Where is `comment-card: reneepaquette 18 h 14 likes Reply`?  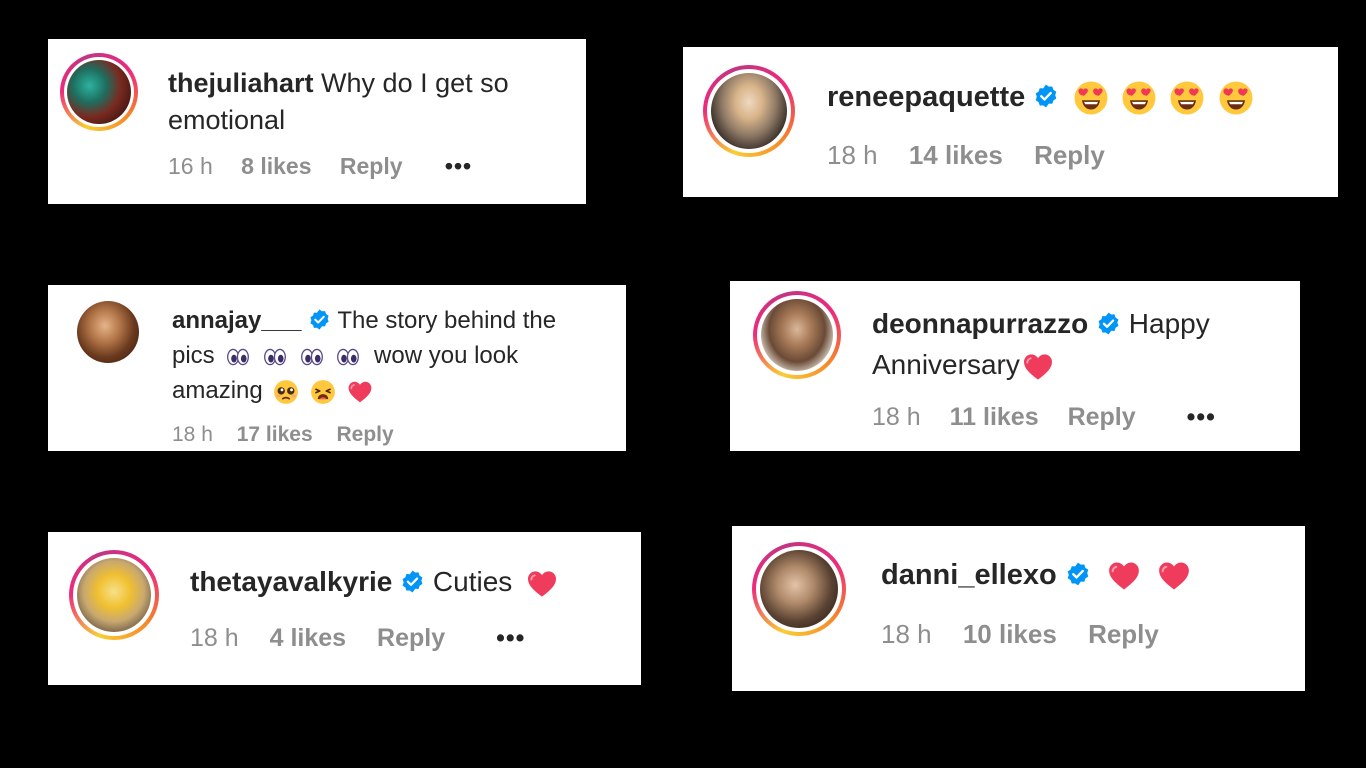
comment-card: reneepaquette 18 h 14 likes Reply is located at coordinates (1010, 122).